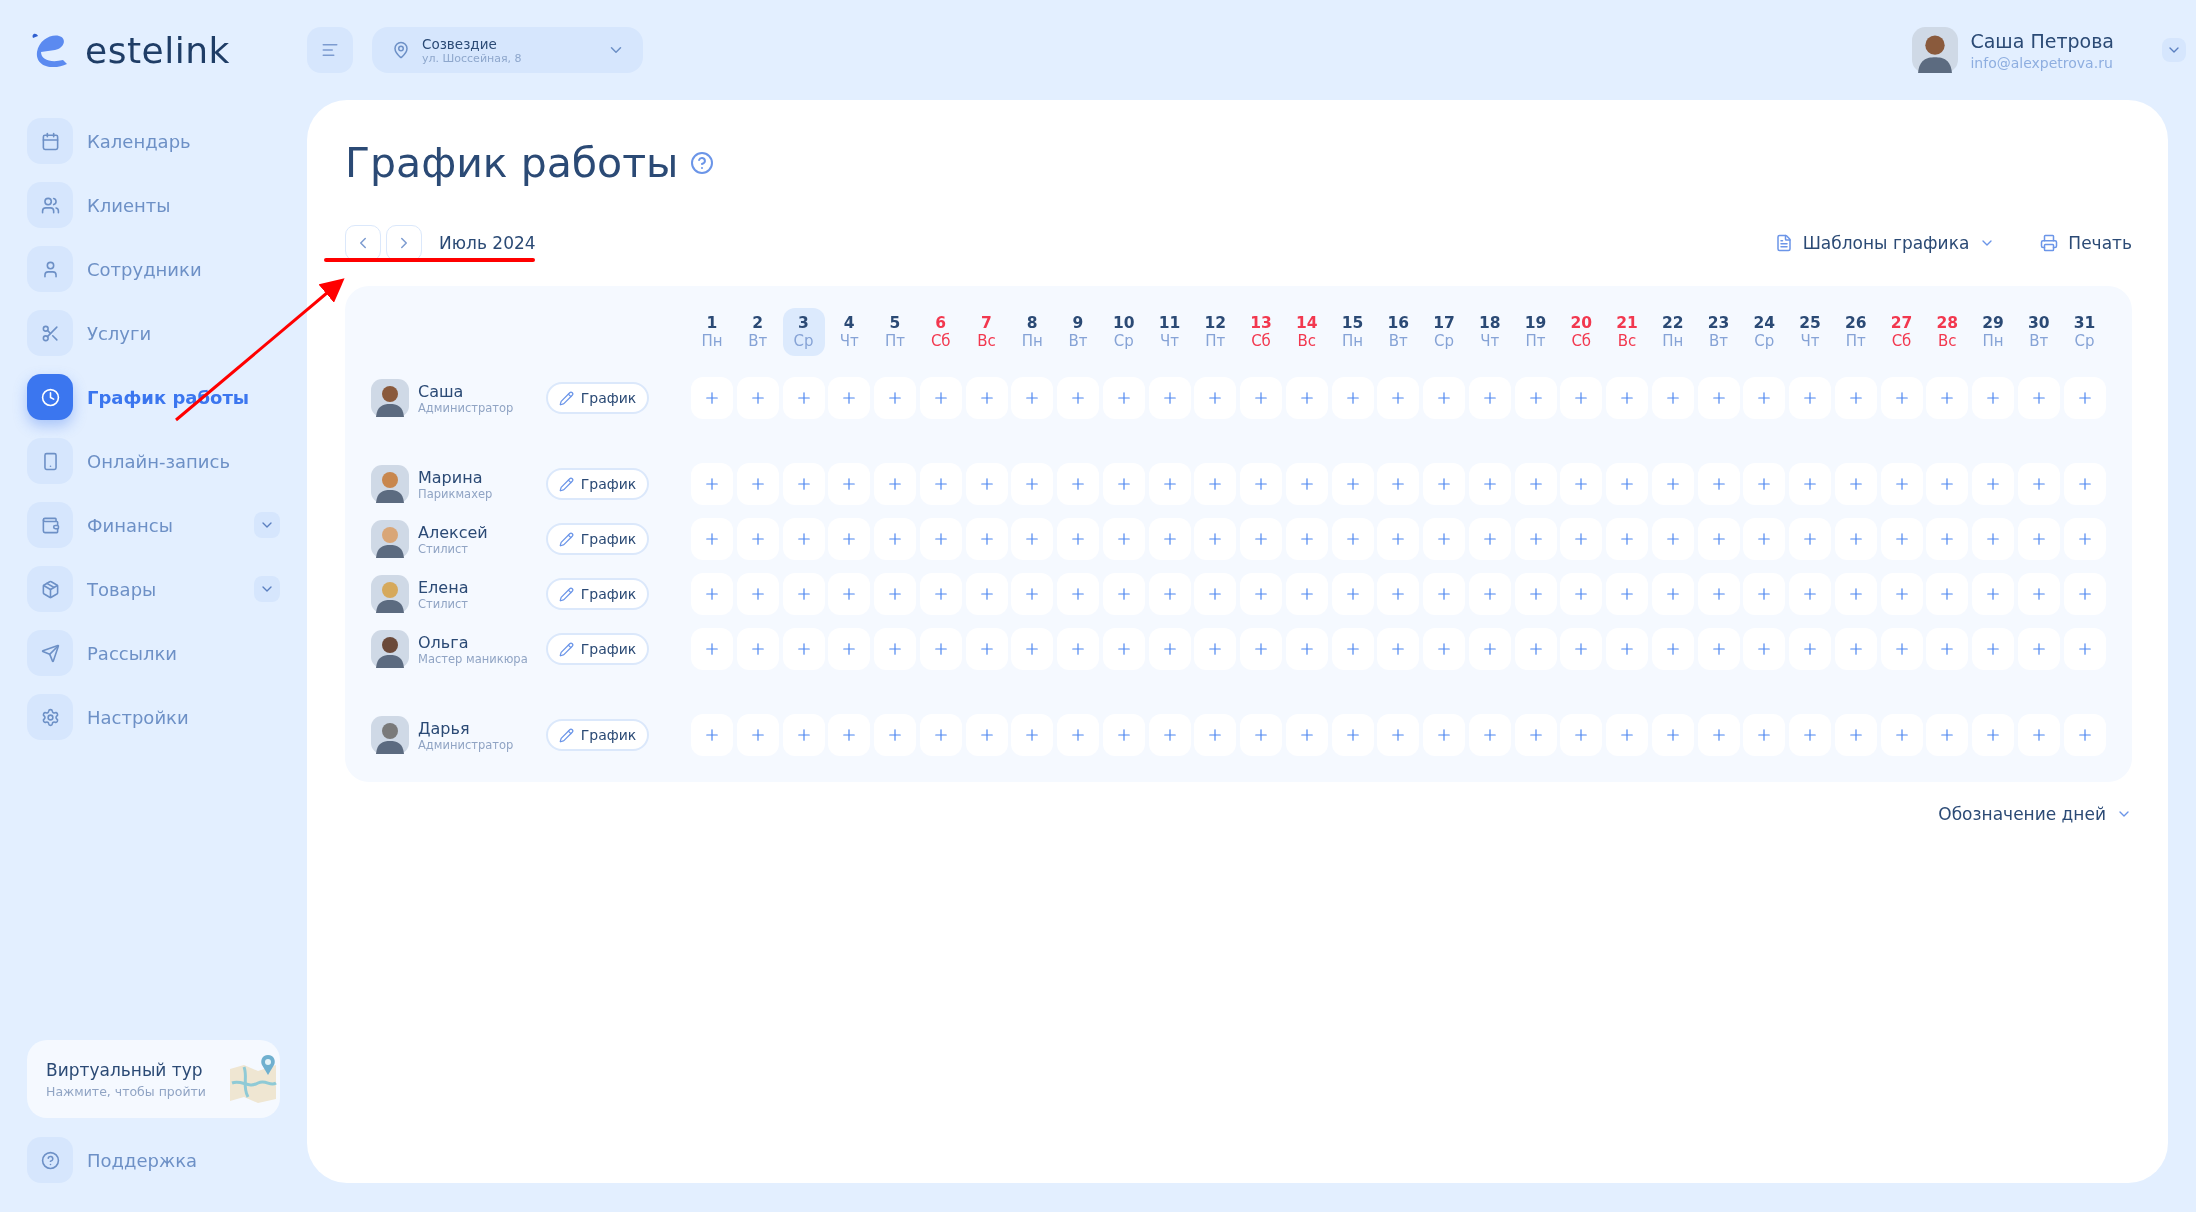 This screenshot has width=2196, height=1212. Describe the element at coordinates (2084, 332) in the screenshot. I see `day-header: 31 Ср` at that location.